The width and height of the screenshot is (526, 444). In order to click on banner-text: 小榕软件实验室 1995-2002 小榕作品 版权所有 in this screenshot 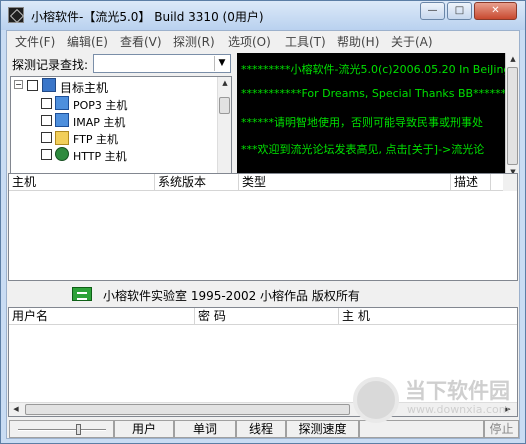, I will do `click(231, 296)`.